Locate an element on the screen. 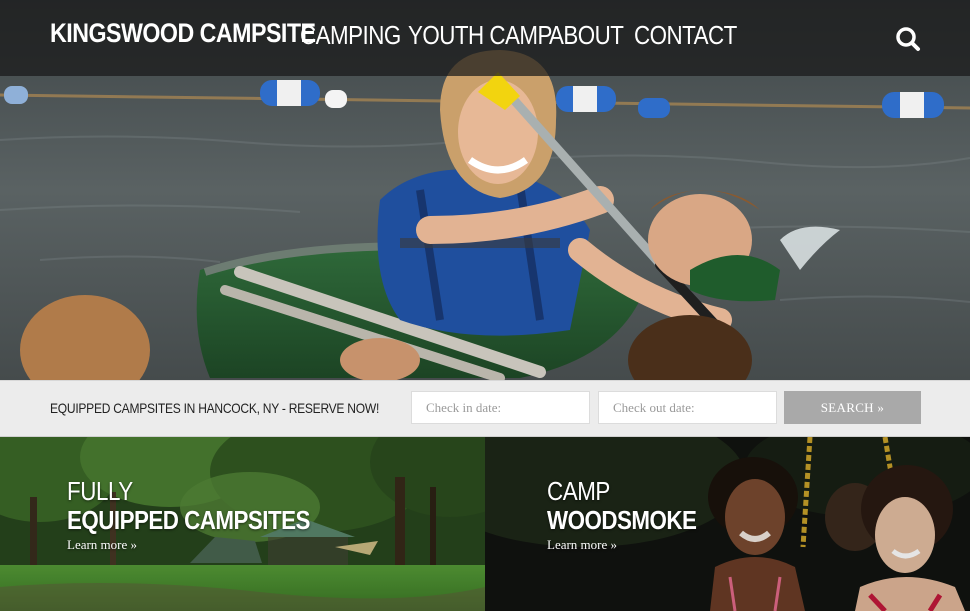  search-button is located at coordinates (908, 39).